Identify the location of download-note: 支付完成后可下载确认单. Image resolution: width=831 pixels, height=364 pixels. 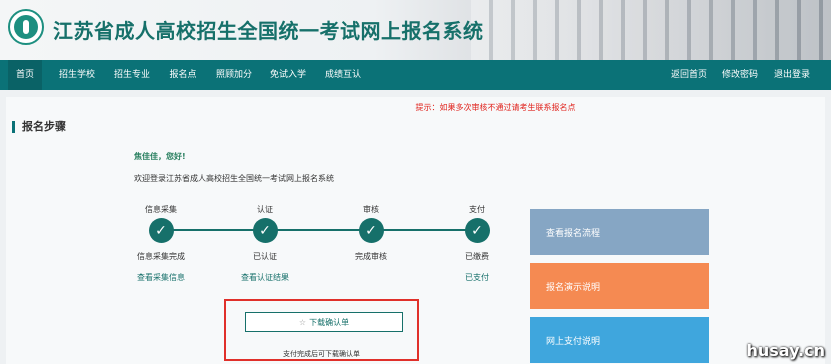
(321, 354).